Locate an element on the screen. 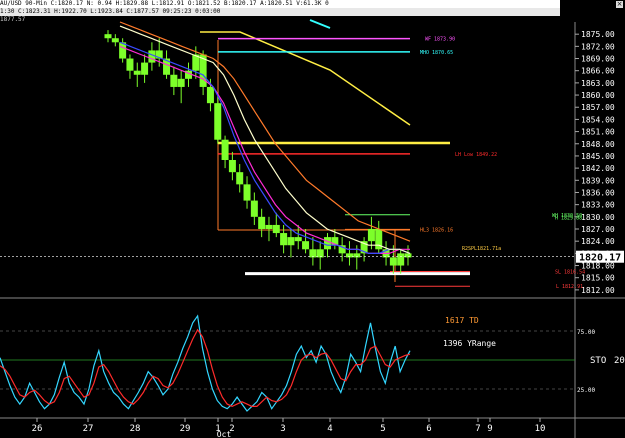 This screenshot has height=438, width=625. y-tick-label: 1872.00 is located at coordinates (598, 46).